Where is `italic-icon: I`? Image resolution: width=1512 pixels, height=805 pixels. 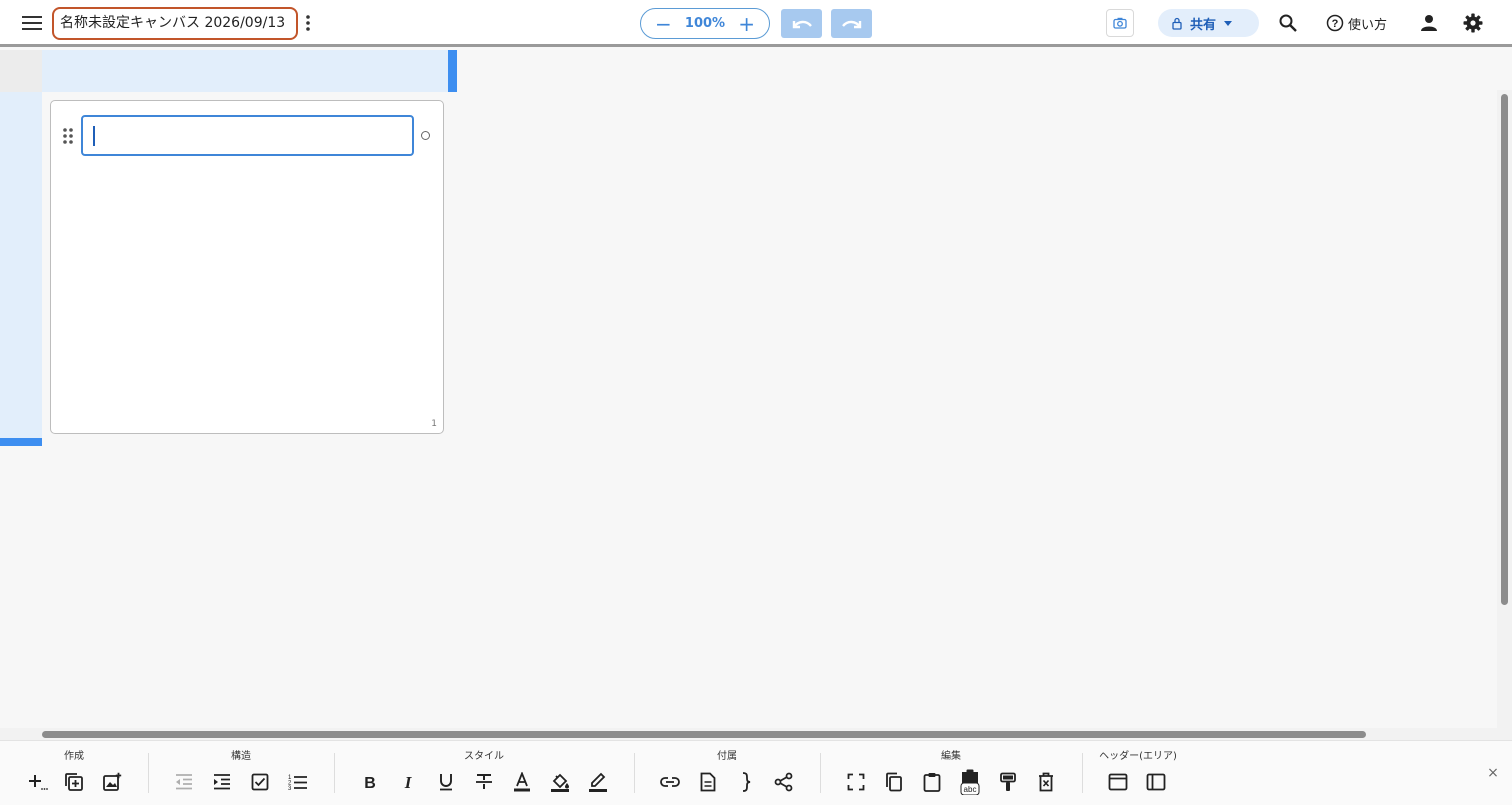 italic-icon: I is located at coordinates (408, 782).